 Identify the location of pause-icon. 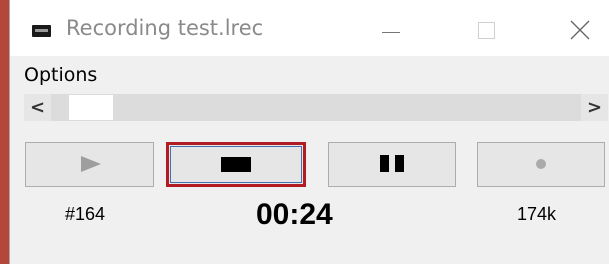
(384, 163).